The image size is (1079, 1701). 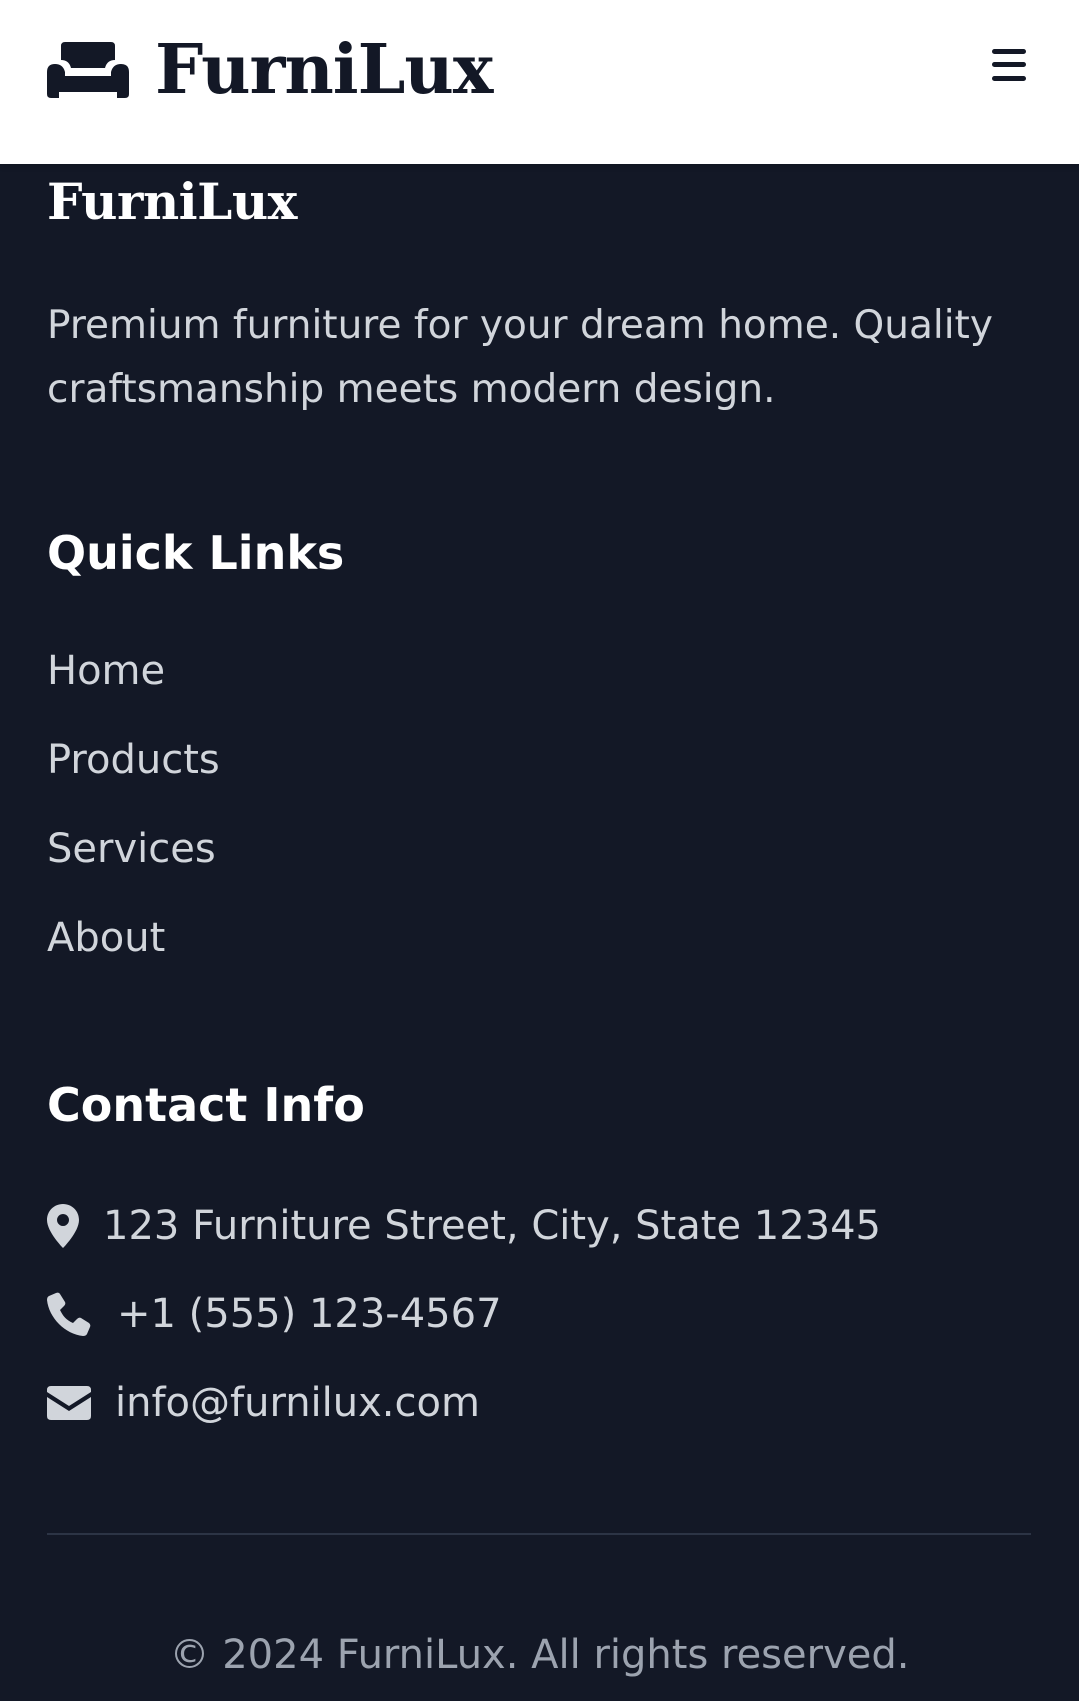 I want to click on contact-phone-text: +1 (555) 123-4567, so click(x=309, y=1314).